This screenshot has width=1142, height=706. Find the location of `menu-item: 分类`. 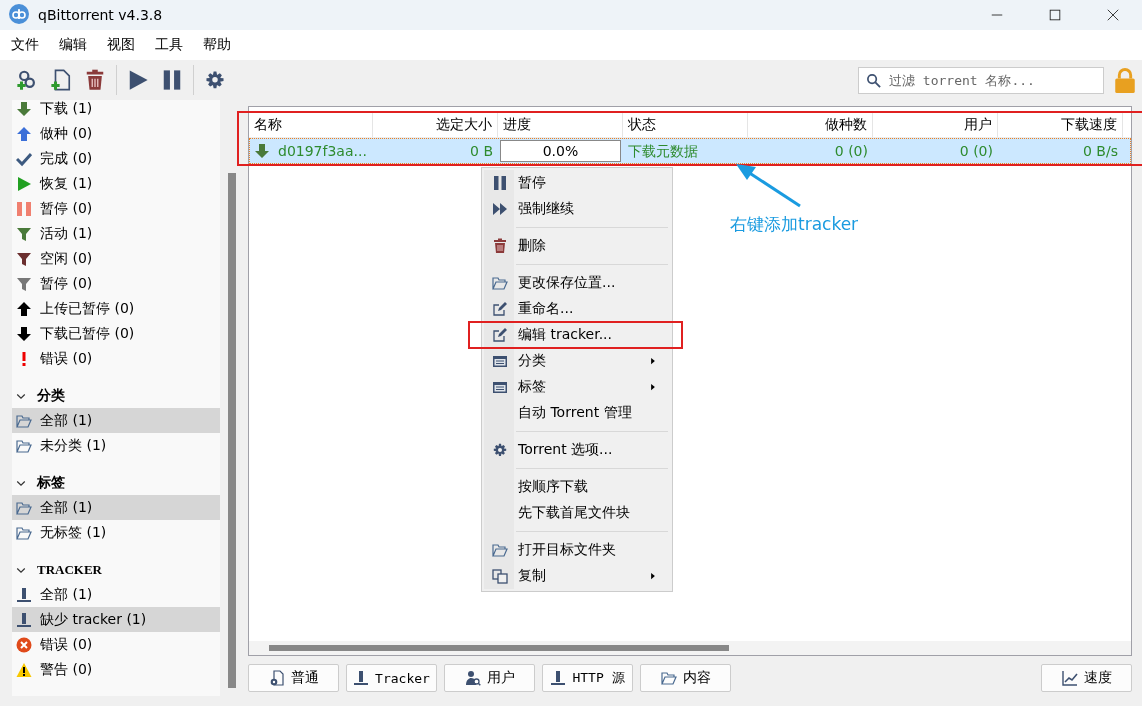

menu-item: 分类 is located at coordinates (577, 361).